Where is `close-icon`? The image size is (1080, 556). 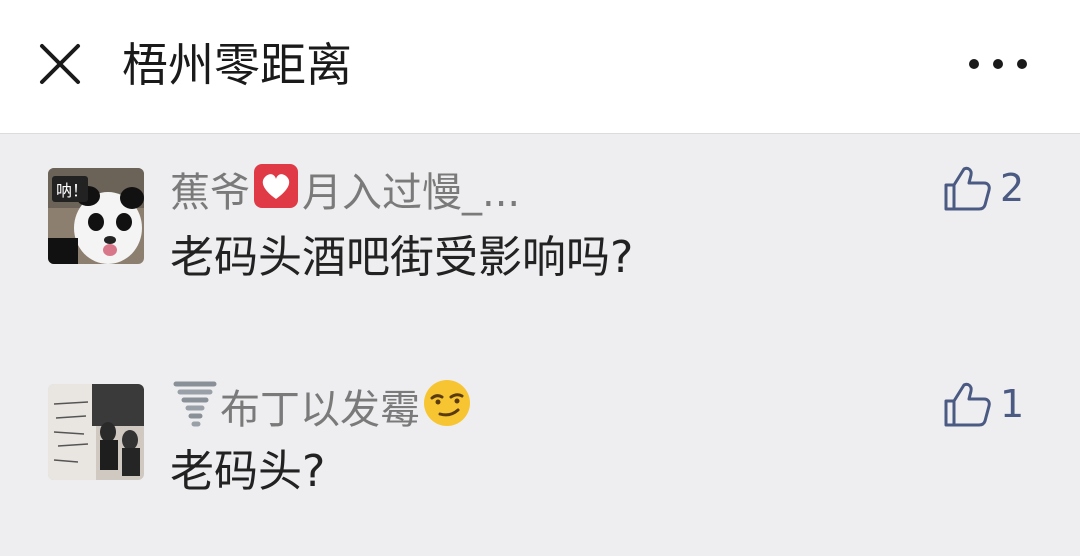 close-icon is located at coordinates (60, 64).